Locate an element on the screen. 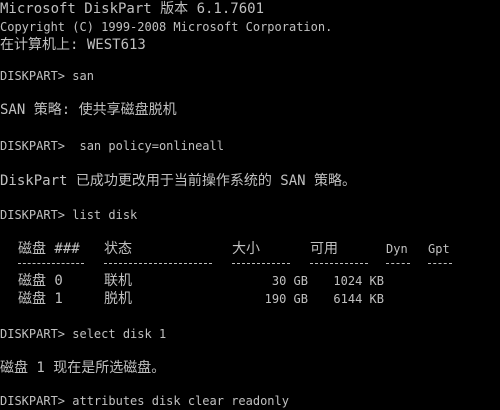 The image size is (500, 410). san-policy-changed-output: DiskPart 已成功更改用于当前操作系统的 SAN 策略。 is located at coordinates (178, 181).